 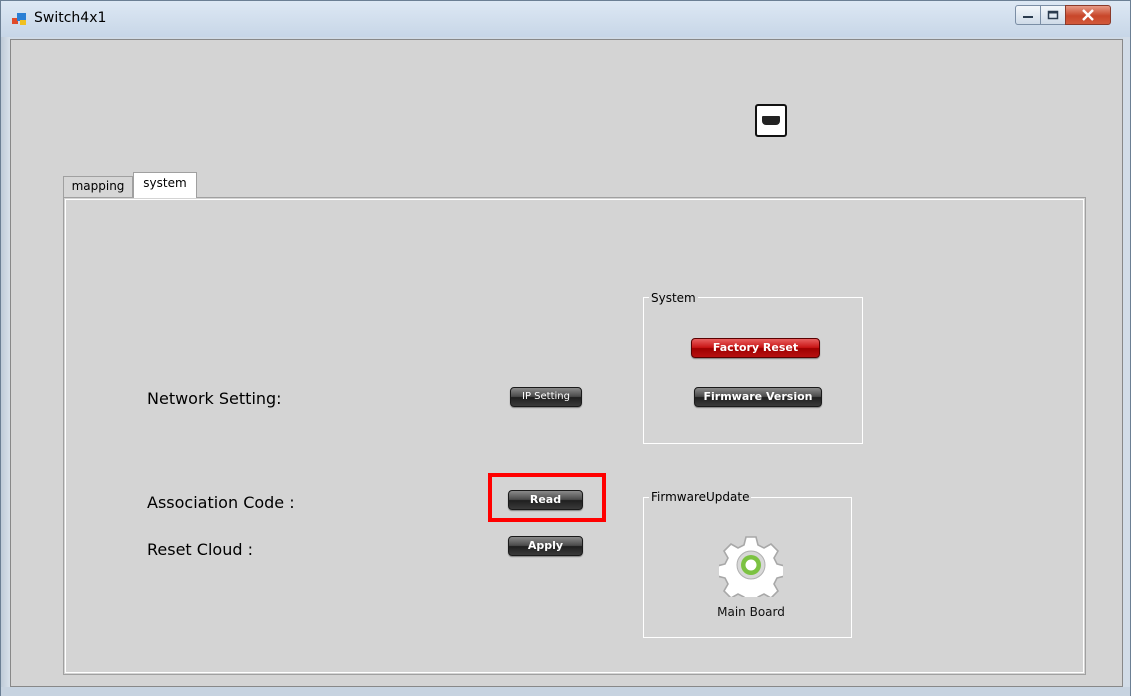 What do you see at coordinates (545, 500) in the screenshot?
I see `read-button: Read` at bounding box center [545, 500].